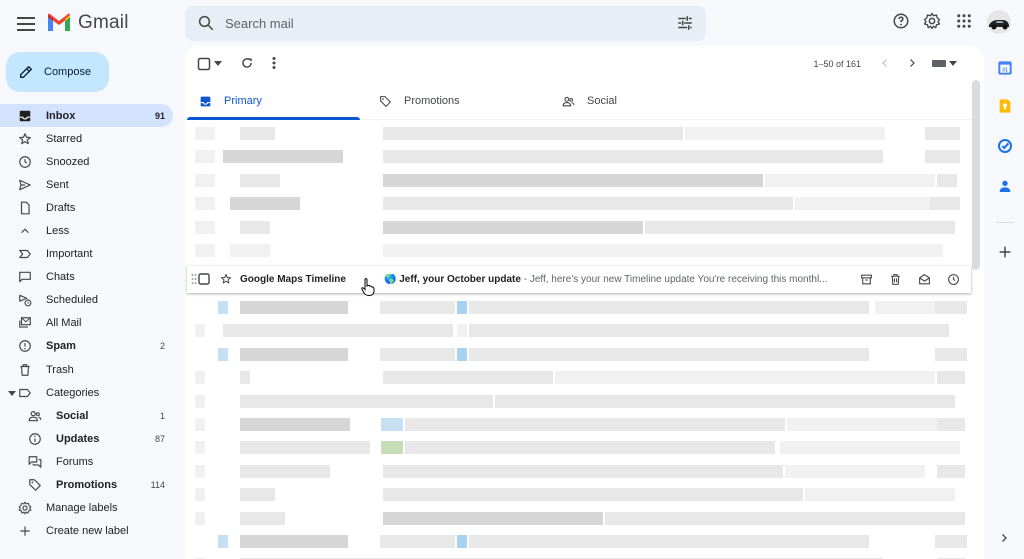 This screenshot has height=559, width=1024. What do you see at coordinates (86, 184) in the screenshot?
I see `sidebar-item-sent: Sent` at bounding box center [86, 184].